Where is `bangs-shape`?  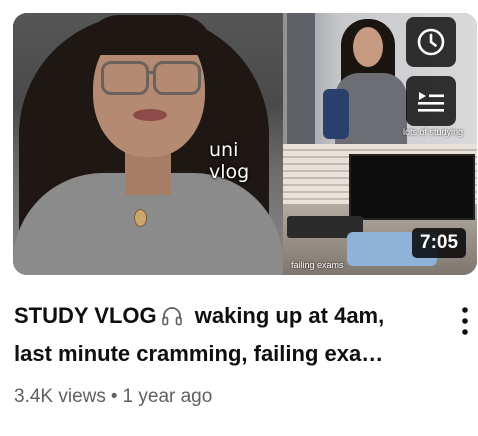 bangs-shape is located at coordinates (149, 35).